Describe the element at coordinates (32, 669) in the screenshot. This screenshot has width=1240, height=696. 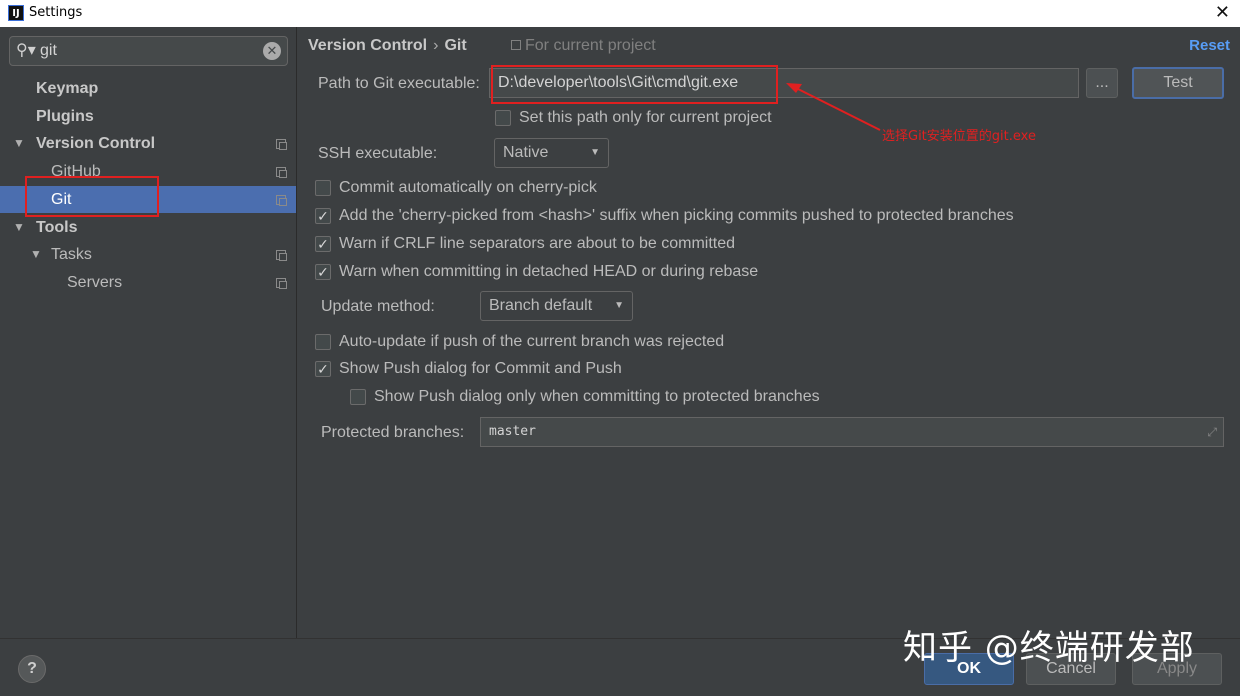
I see `help-icon: ?` at that location.